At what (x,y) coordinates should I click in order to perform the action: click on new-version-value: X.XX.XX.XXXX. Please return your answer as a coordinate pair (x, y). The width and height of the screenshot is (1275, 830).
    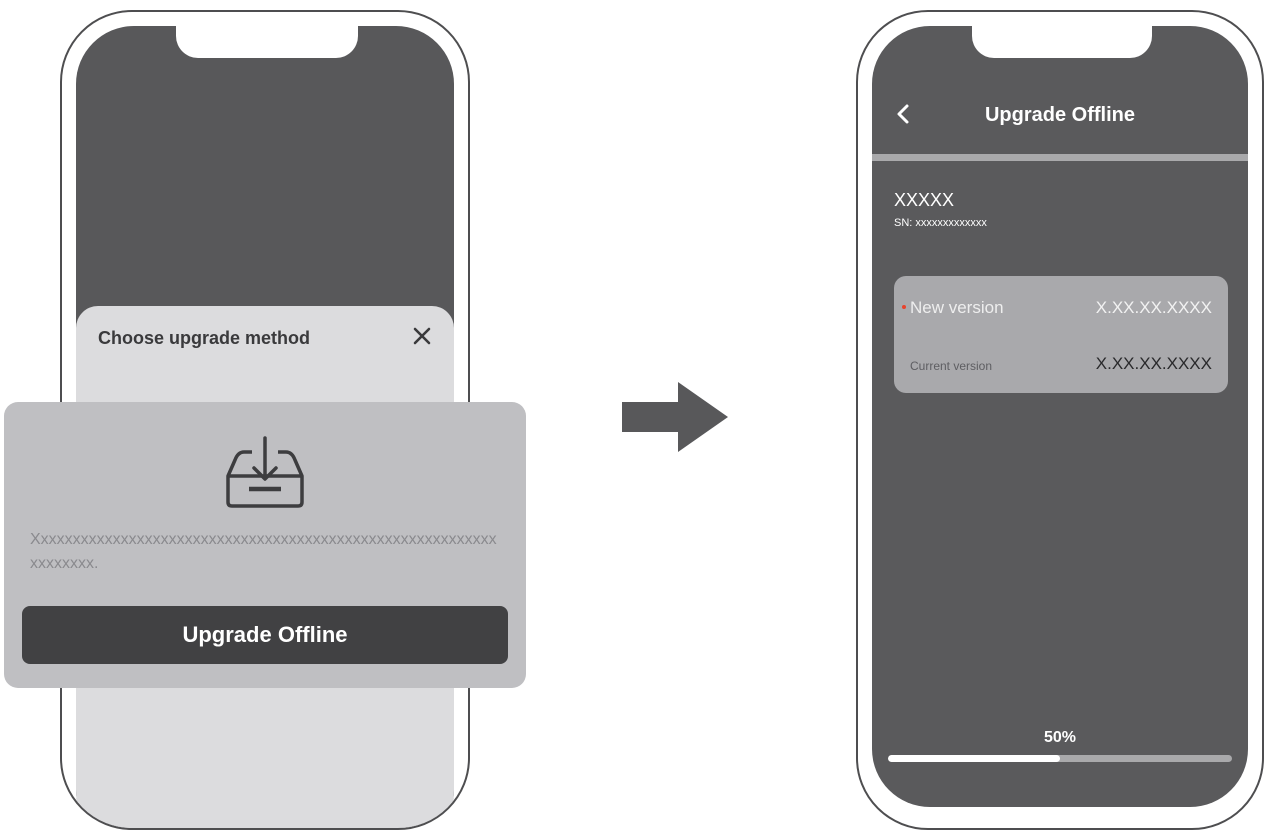
    Looking at the image, I should click on (1153, 307).